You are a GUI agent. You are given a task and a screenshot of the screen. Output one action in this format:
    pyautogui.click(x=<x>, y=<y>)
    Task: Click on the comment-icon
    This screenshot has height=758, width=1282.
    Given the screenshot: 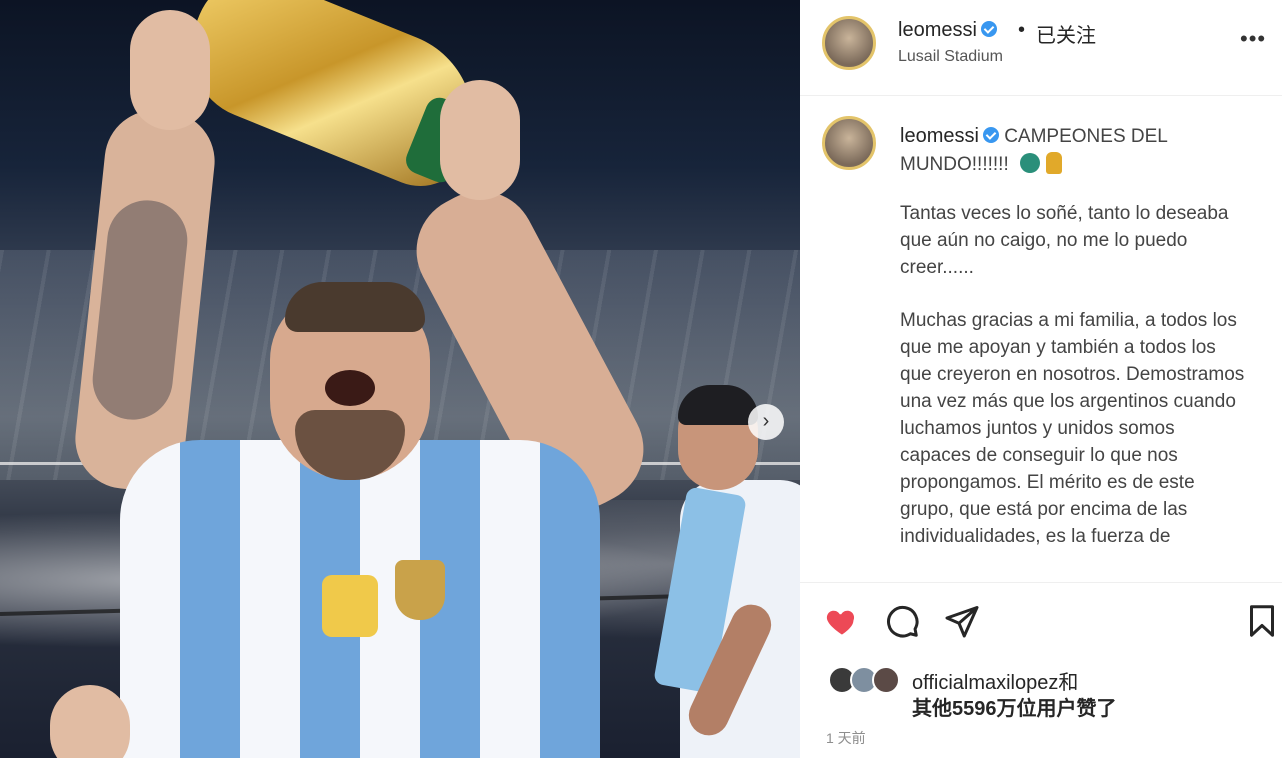 What is the action you would take?
    pyautogui.click(x=903, y=621)
    